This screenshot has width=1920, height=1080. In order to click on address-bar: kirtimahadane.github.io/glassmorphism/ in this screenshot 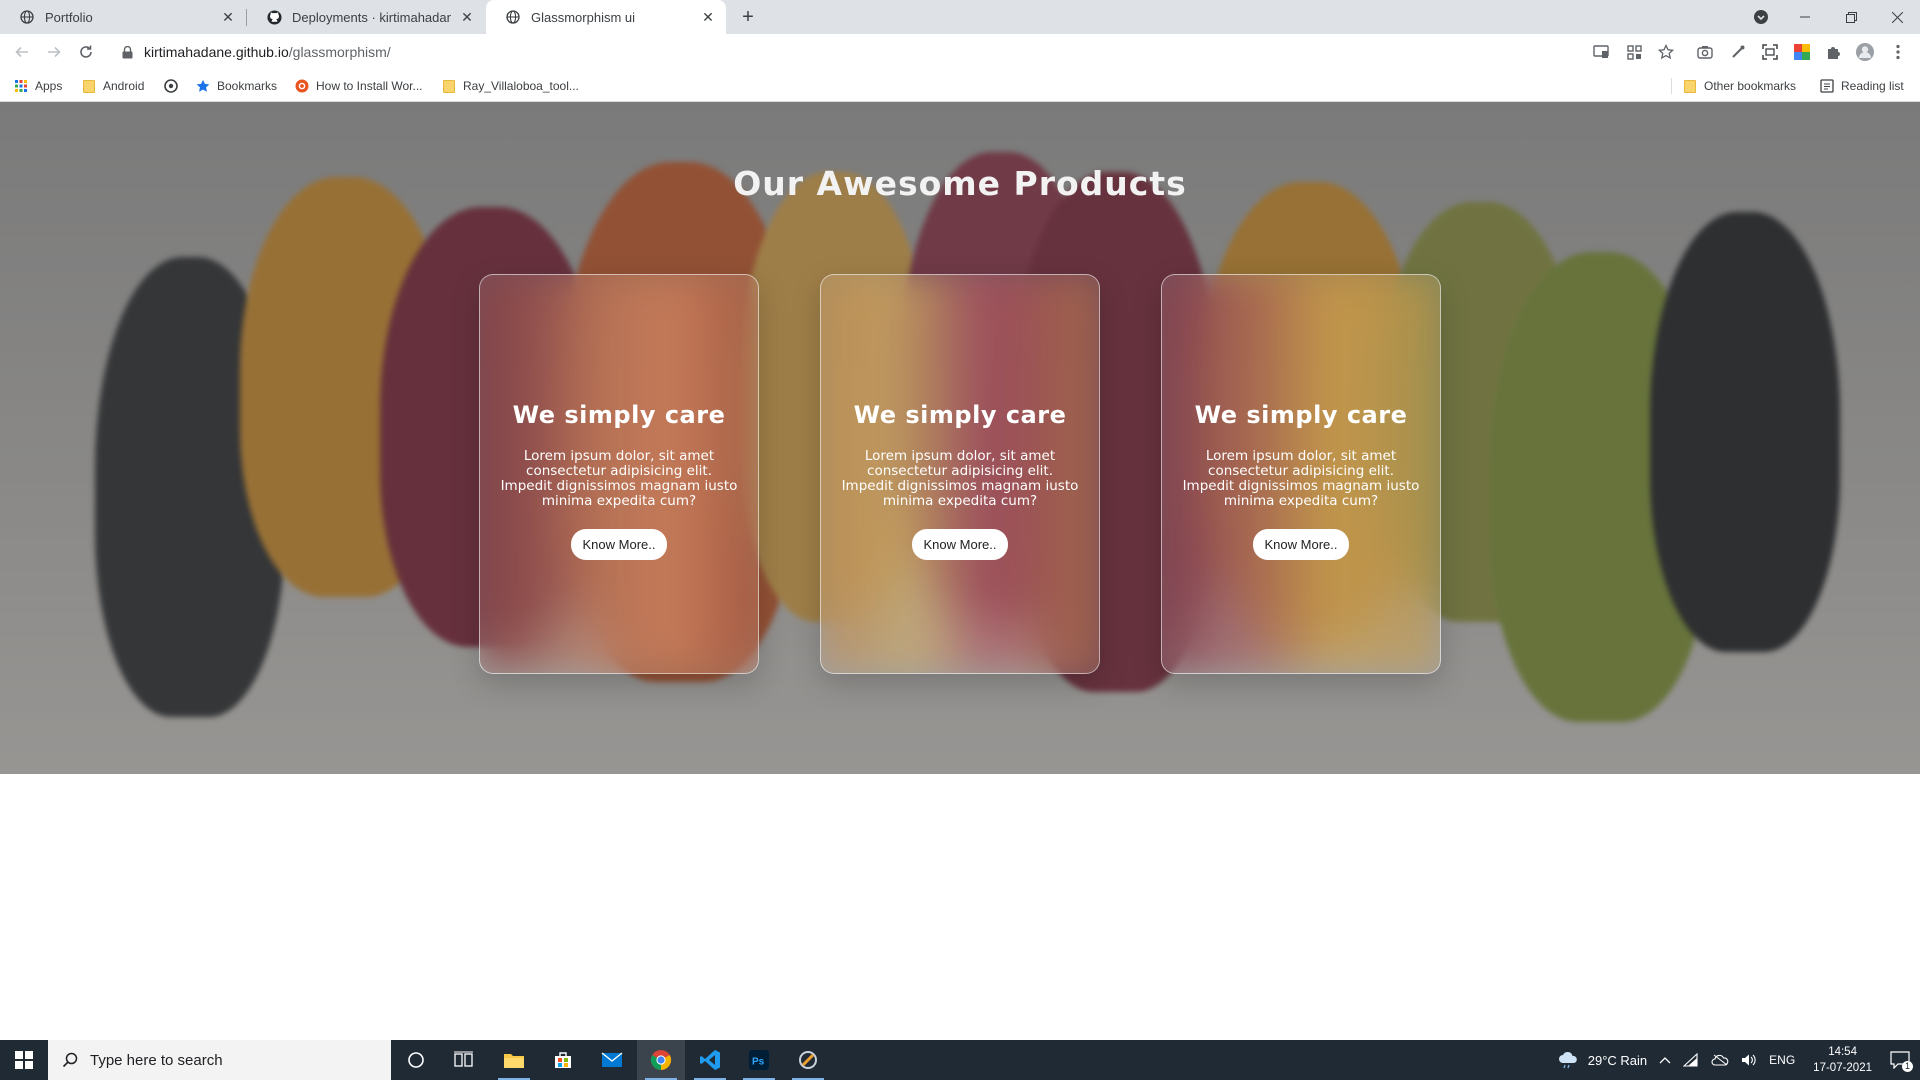, I will do `click(890, 52)`.